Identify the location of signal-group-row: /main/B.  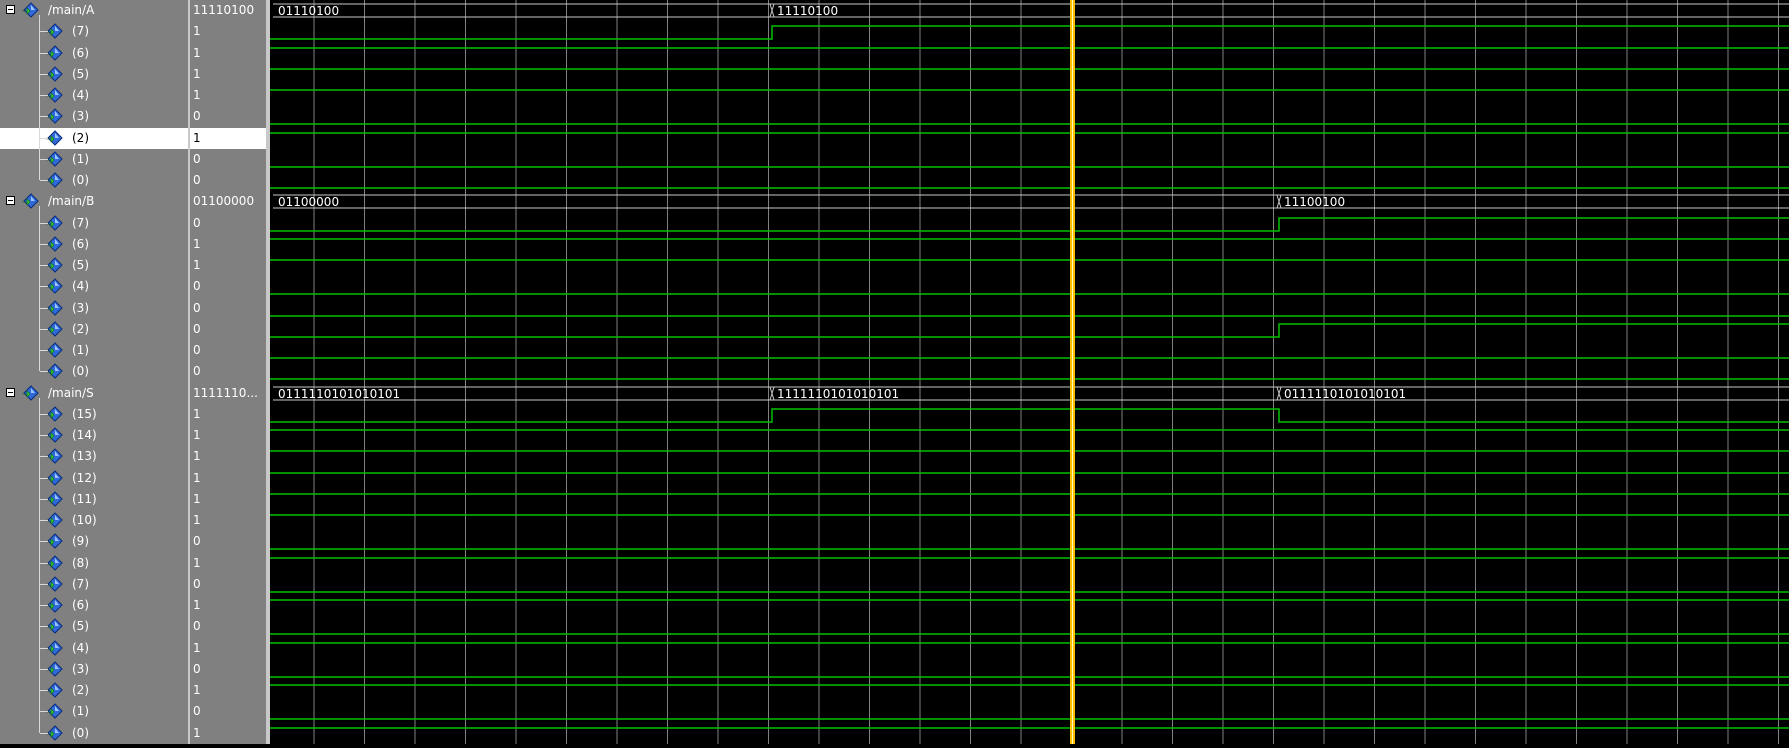
(94, 201).